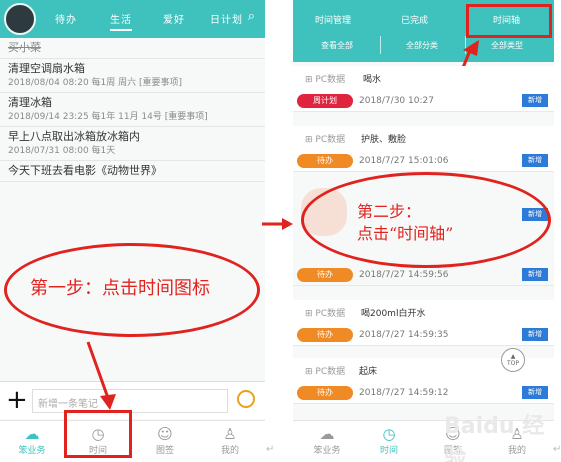  Describe the element at coordinates (404, 161) in the screenshot. I see `card-date: 2018/7/27 15:01:06` at that location.